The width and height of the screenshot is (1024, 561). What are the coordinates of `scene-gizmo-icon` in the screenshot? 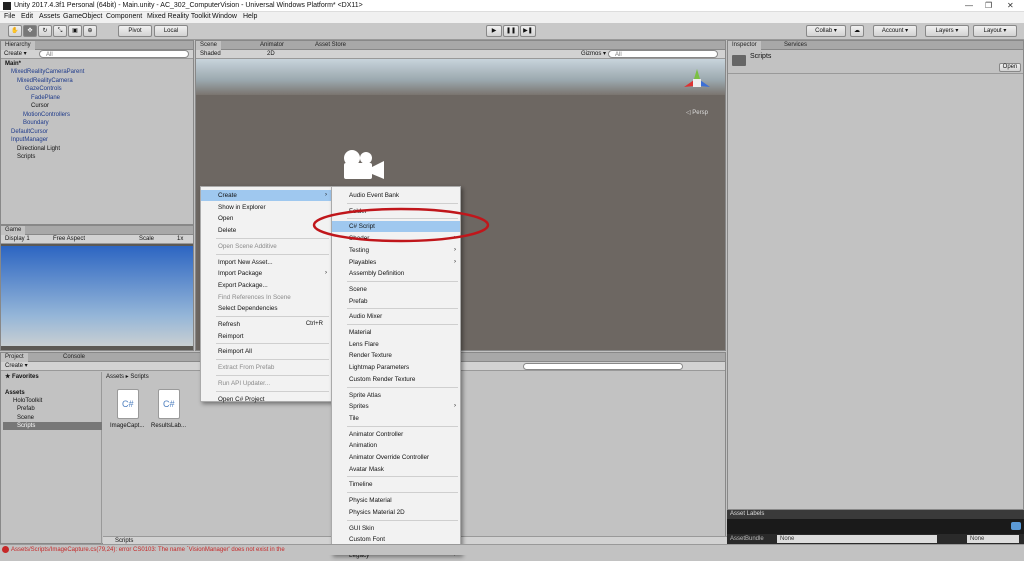 It's located at (697, 82).